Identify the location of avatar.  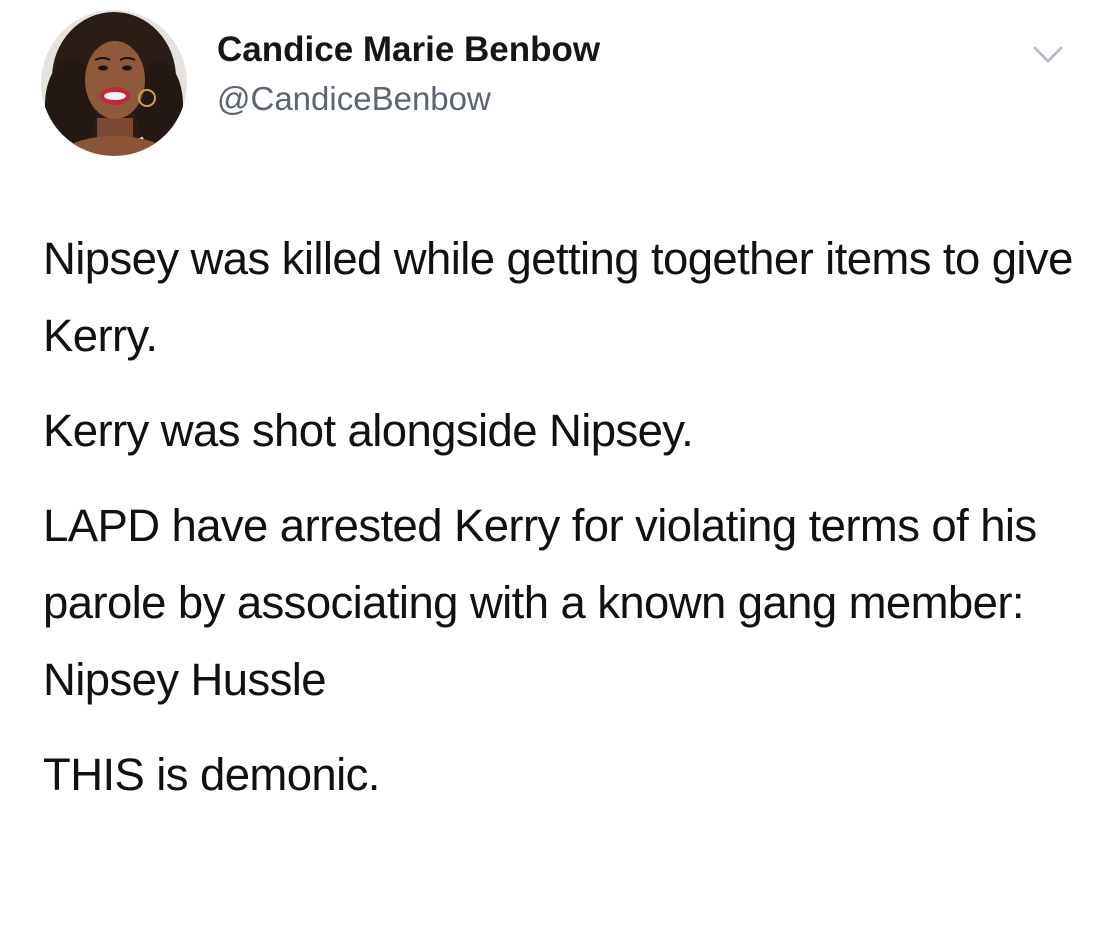
(114, 83).